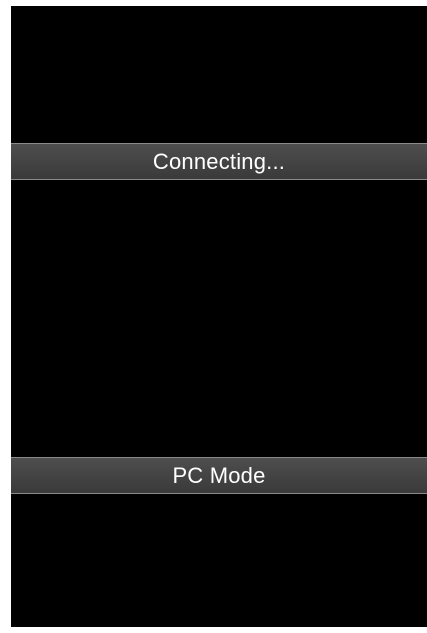 This screenshot has height=633, width=427. I want to click on mode-label: PC Mode, so click(219, 475).